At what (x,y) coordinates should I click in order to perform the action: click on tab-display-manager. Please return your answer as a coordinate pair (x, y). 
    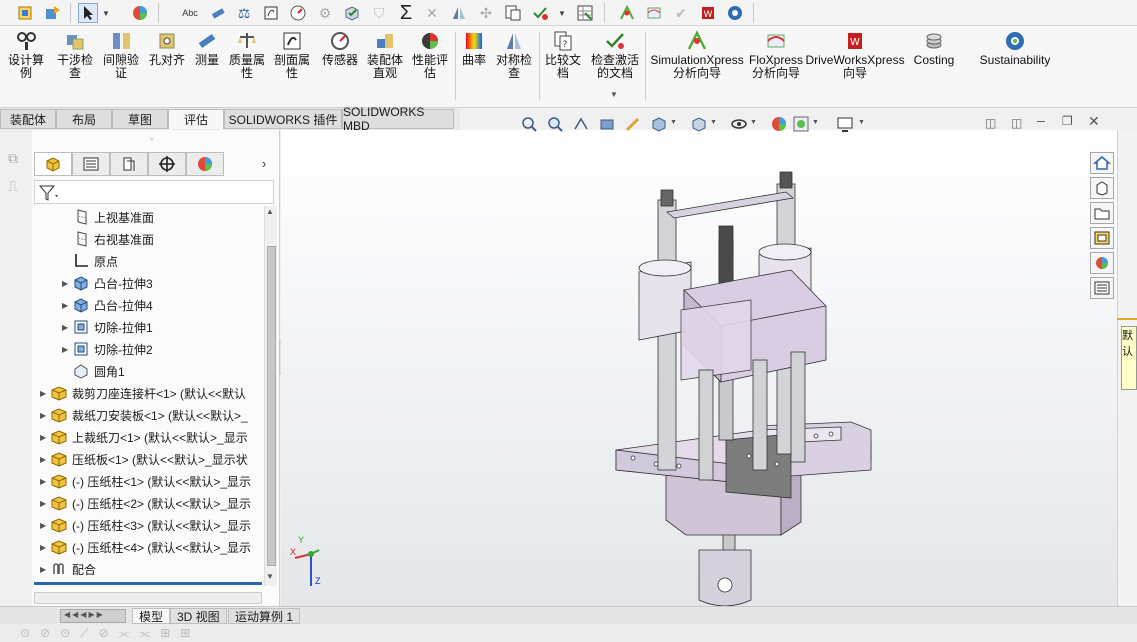
    Looking at the image, I should click on (205, 164).